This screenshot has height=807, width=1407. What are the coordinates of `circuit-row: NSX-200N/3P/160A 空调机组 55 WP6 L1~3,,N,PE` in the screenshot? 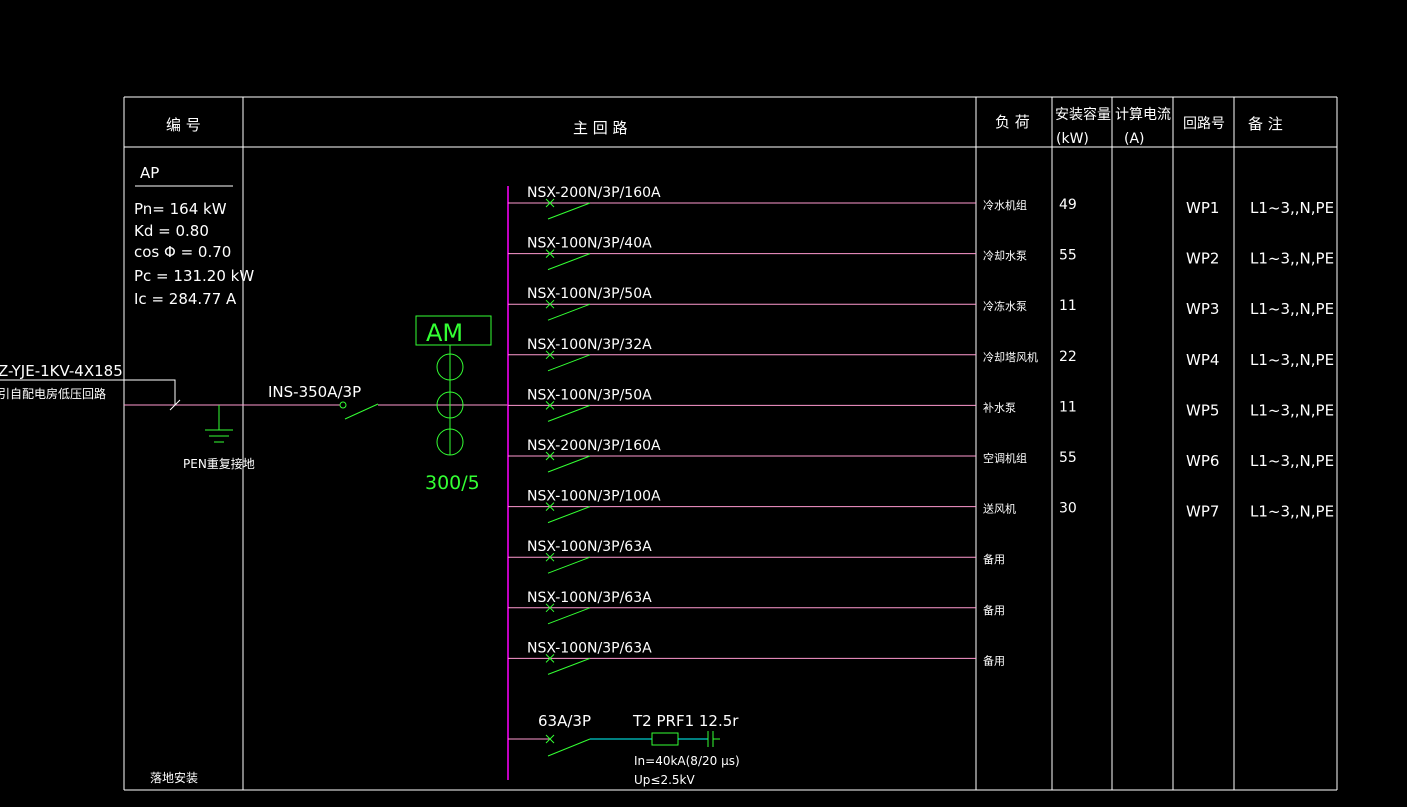 It's located at (921, 455).